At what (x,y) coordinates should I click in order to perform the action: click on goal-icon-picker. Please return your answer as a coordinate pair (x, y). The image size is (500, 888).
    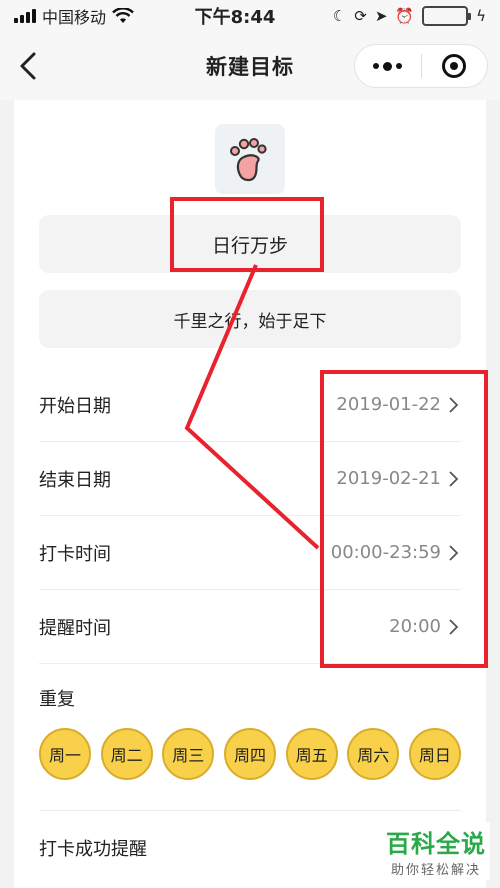
    Looking at the image, I should click on (250, 159).